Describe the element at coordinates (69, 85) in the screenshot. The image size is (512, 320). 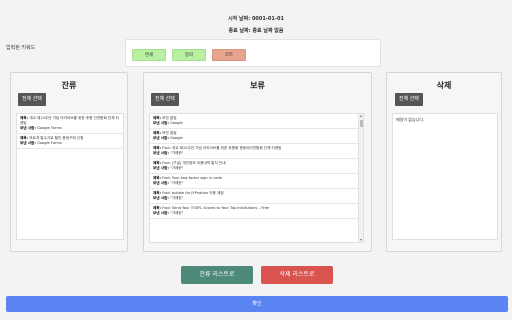
I see `keep-panel-title: 잔류` at that location.